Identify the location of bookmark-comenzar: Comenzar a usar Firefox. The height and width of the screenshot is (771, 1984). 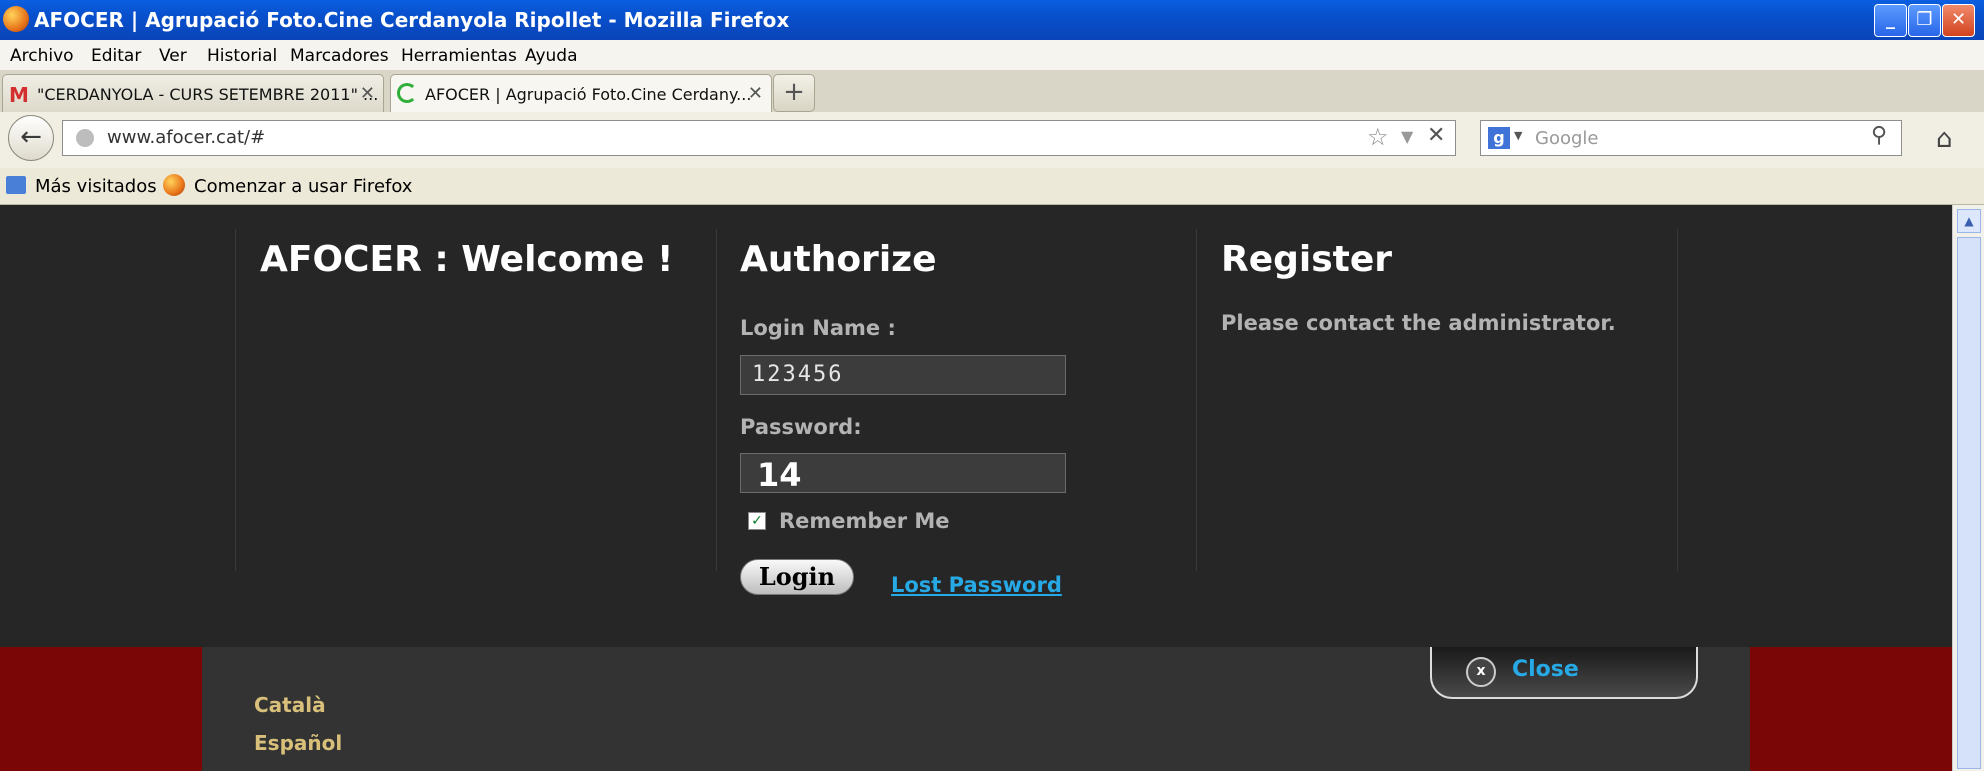
(303, 186).